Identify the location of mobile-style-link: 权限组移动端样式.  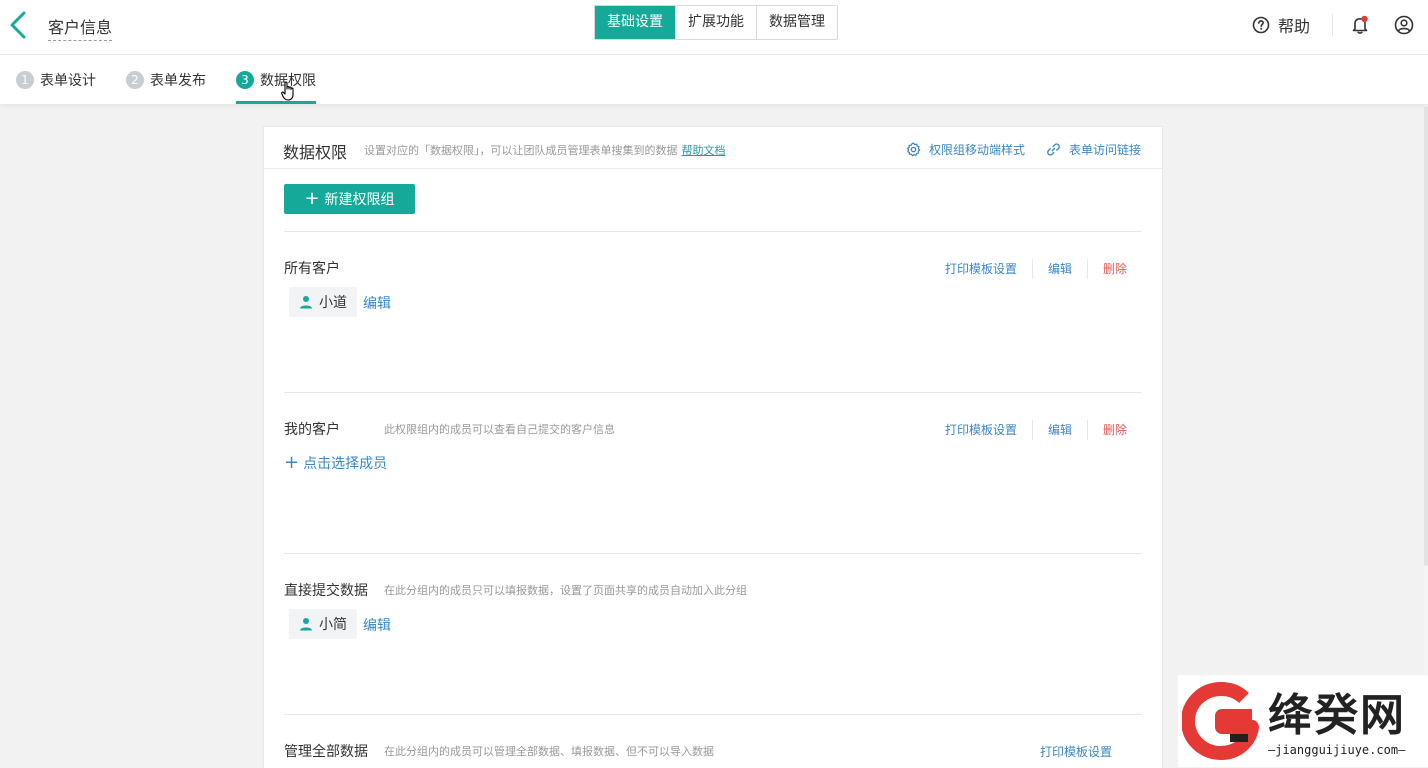
(965, 149).